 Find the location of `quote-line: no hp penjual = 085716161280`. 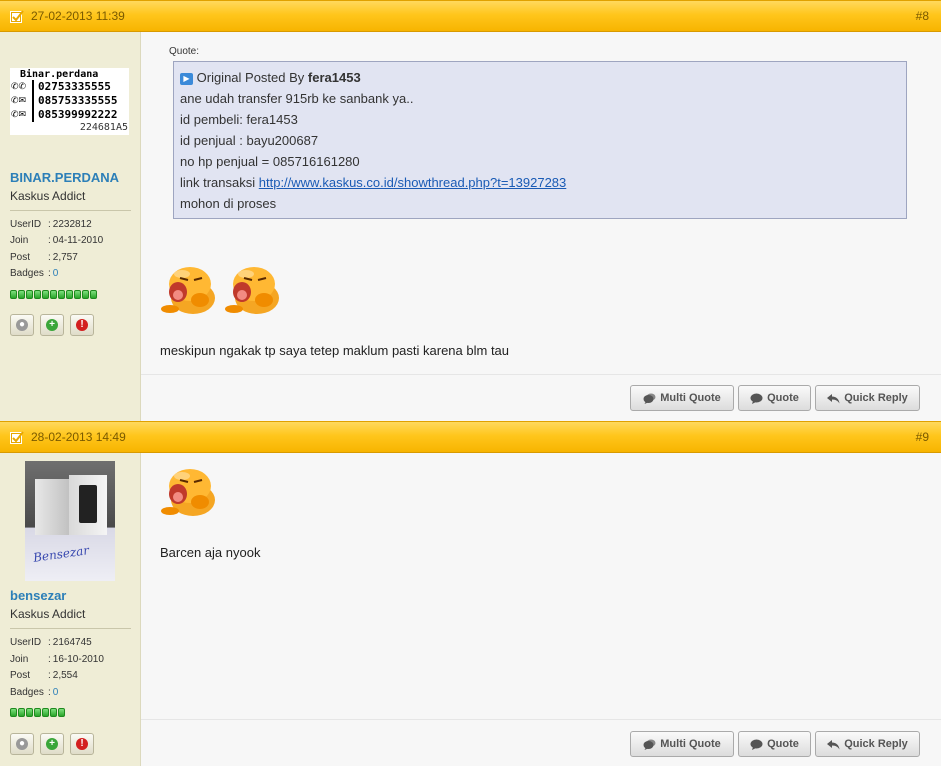

quote-line: no hp penjual = 085716161280 is located at coordinates (270, 161).